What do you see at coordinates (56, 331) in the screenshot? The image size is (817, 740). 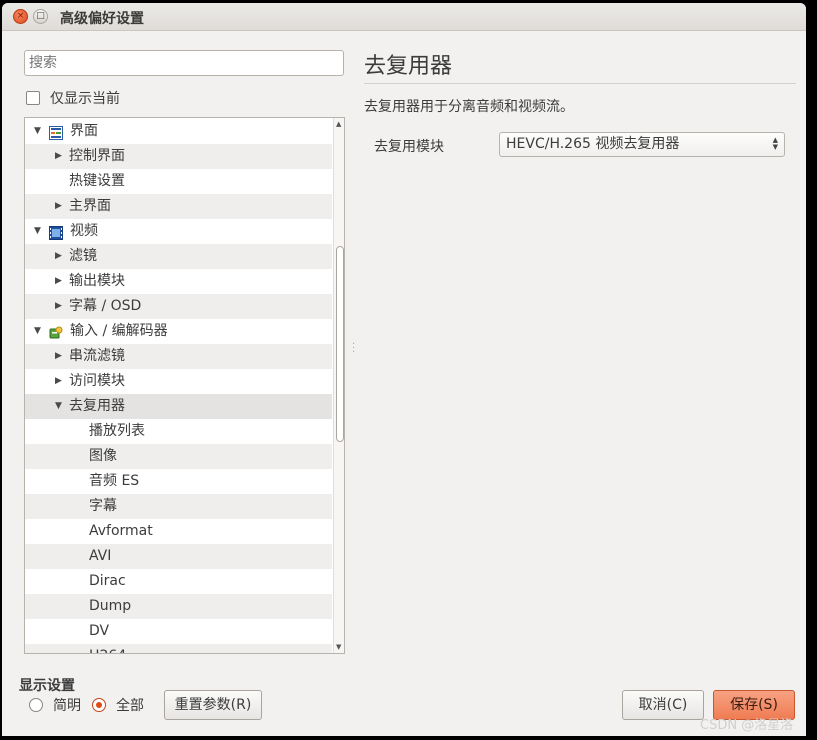 I see `codec-icon` at bounding box center [56, 331].